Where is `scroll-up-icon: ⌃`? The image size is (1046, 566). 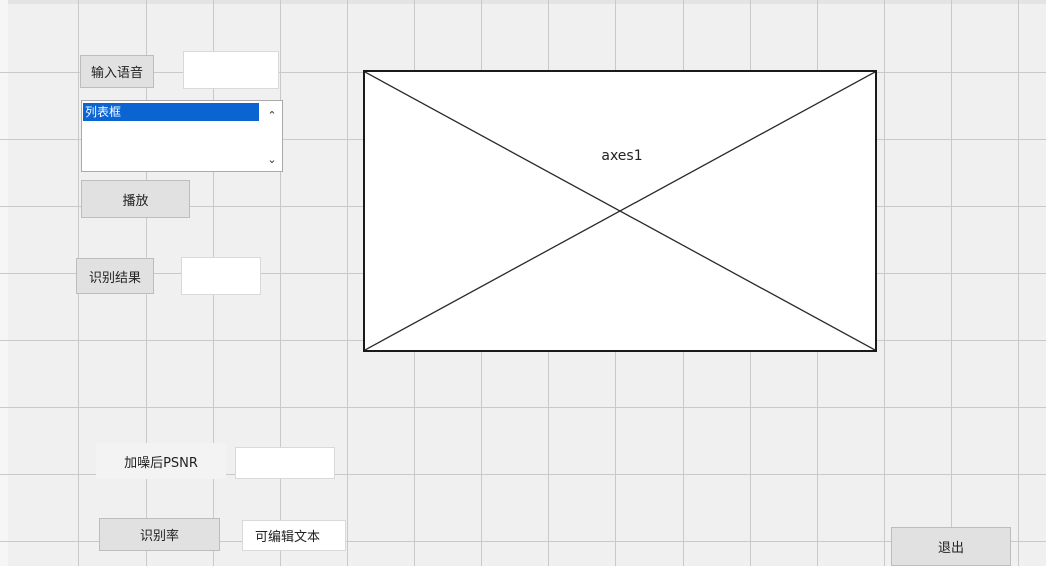
scroll-up-icon: ⌃ is located at coordinates (272, 115).